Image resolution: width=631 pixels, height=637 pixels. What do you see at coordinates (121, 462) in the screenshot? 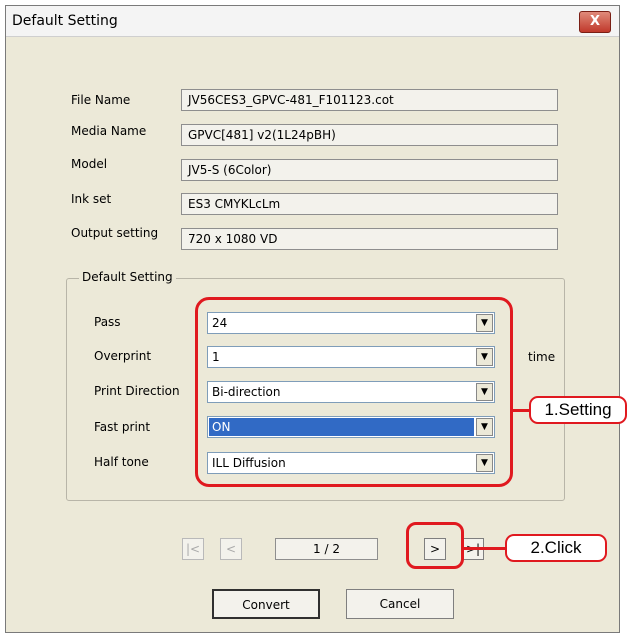
I see `half-tone-label: Half tone` at bounding box center [121, 462].